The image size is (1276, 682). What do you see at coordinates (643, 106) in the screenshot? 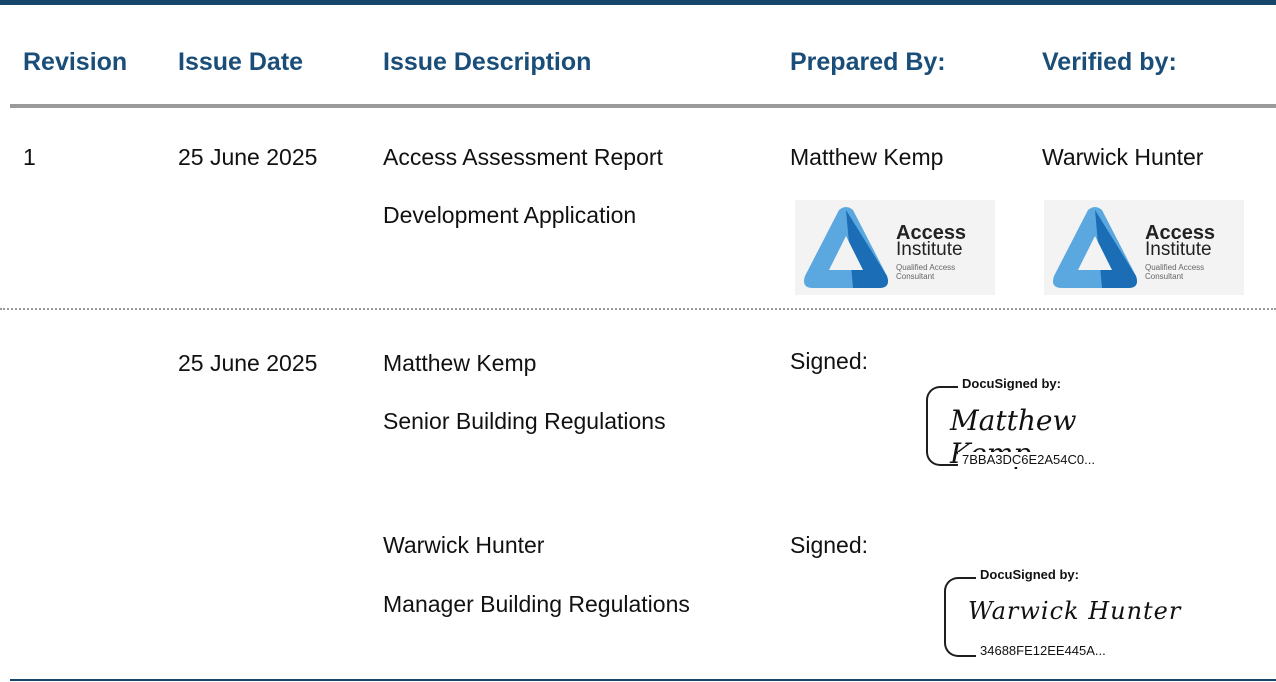
I see `header-divider` at bounding box center [643, 106].